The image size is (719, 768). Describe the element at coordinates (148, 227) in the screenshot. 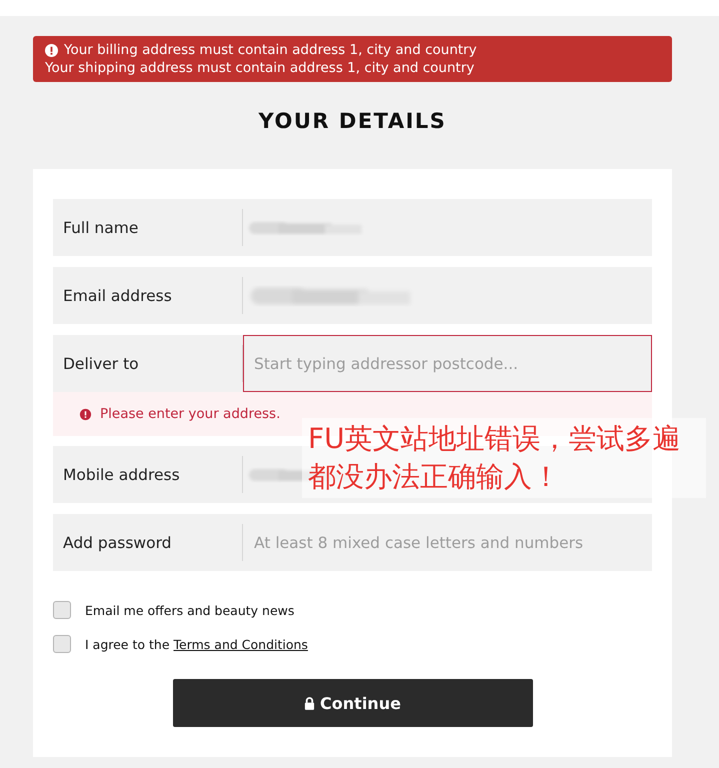

I see `field-label: Full name` at that location.